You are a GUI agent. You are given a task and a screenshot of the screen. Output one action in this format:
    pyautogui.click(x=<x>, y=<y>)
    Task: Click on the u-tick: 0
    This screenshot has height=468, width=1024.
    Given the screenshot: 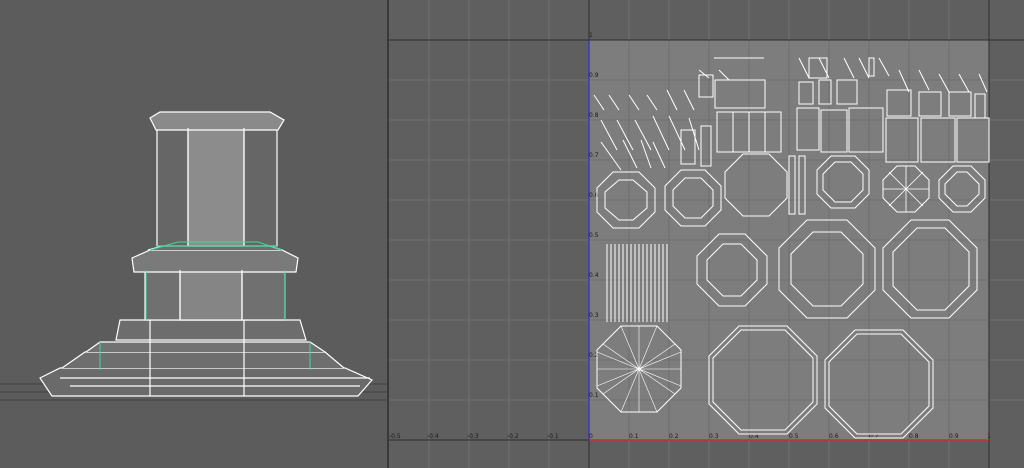 What is the action you would take?
    pyautogui.click(x=591, y=436)
    